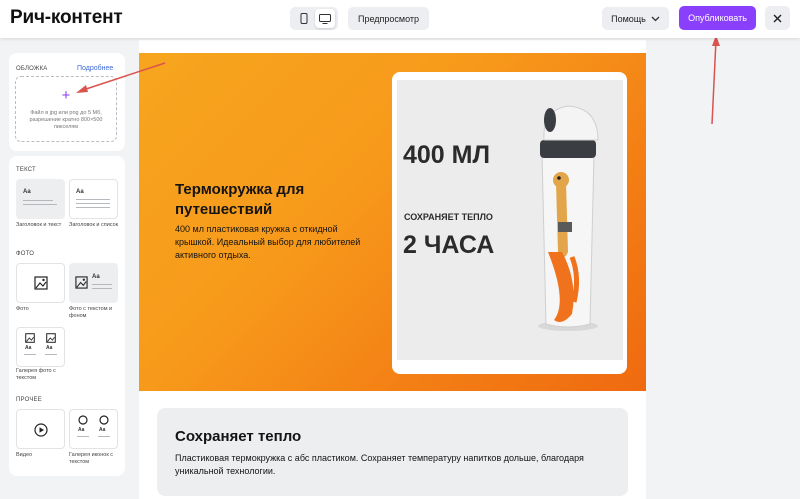 This screenshot has height=499, width=800. I want to click on view-mode-toggle, so click(314, 18).